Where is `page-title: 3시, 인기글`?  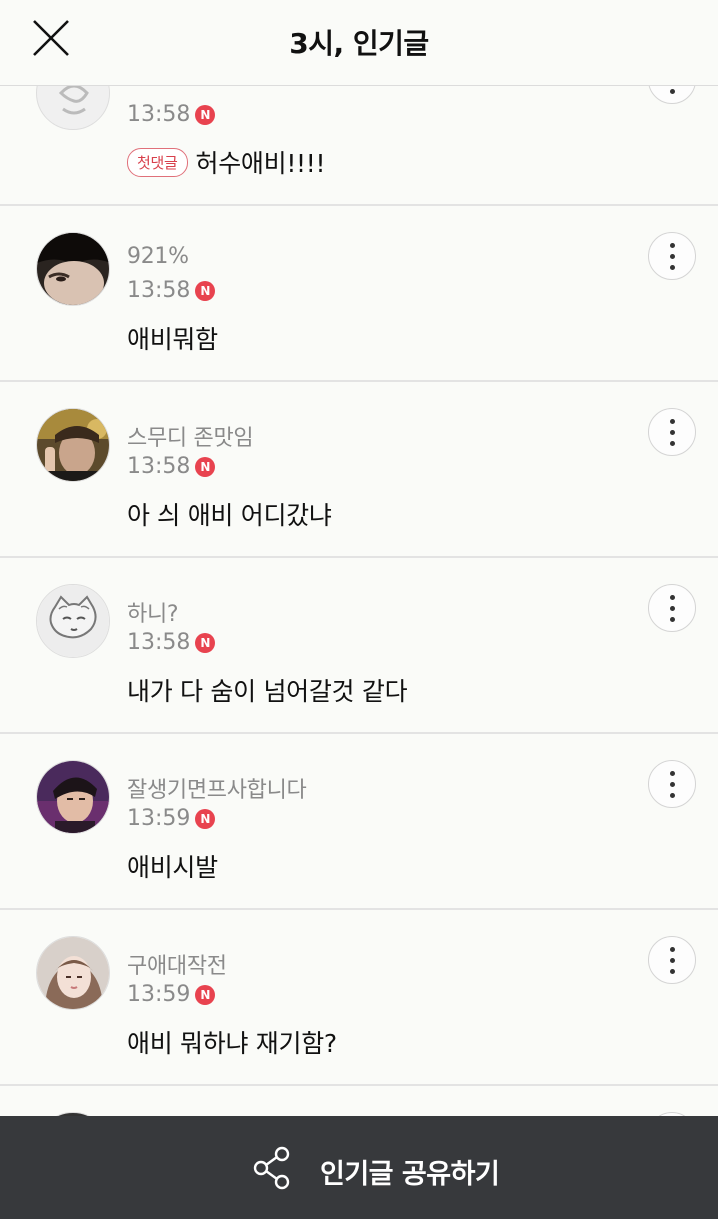 page-title: 3시, 인기글 is located at coordinates (359, 43).